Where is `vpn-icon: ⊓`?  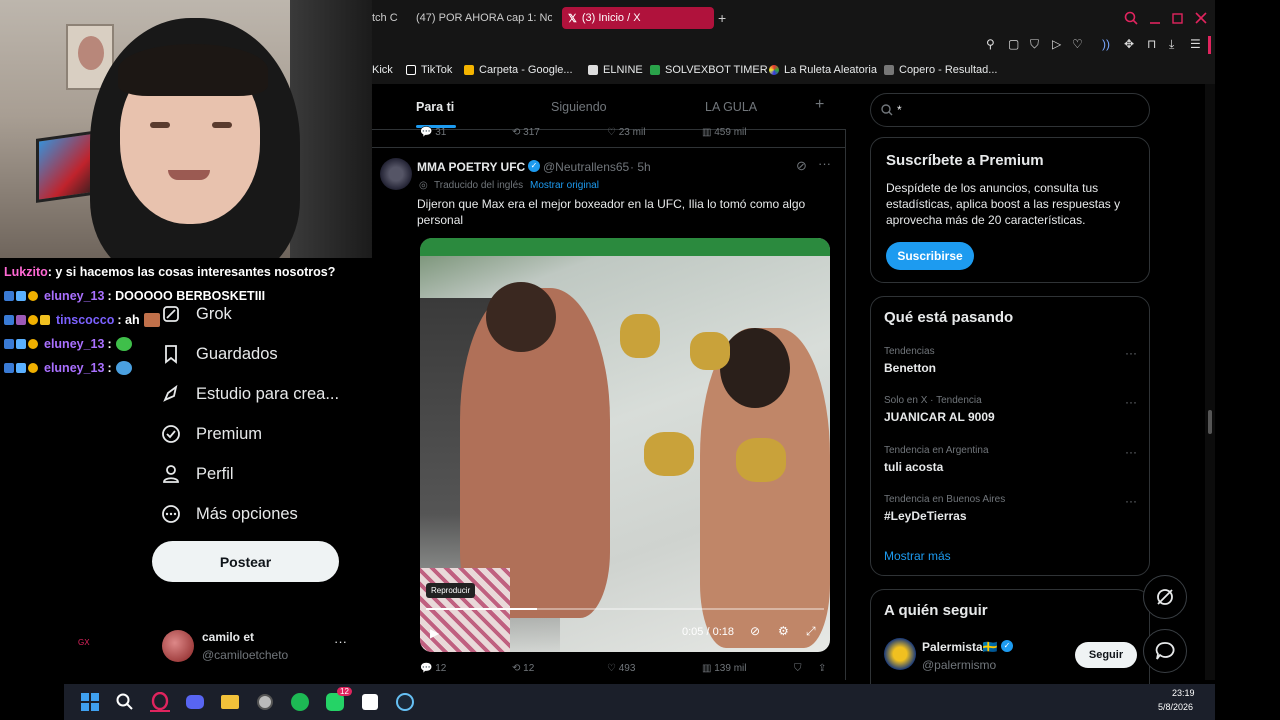
vpn-icon: ⊓ is located at coordinates (1151, 44).